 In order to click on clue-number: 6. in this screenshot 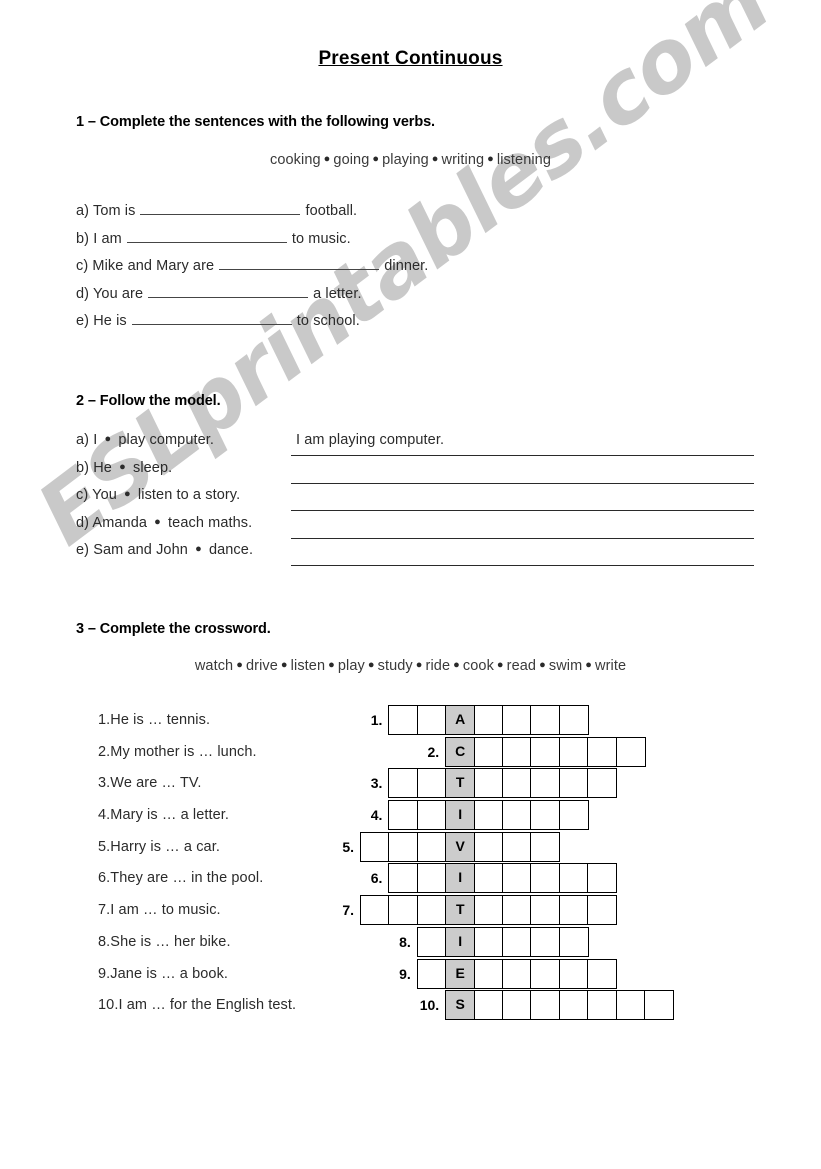, I will do `click(104, 878)`.